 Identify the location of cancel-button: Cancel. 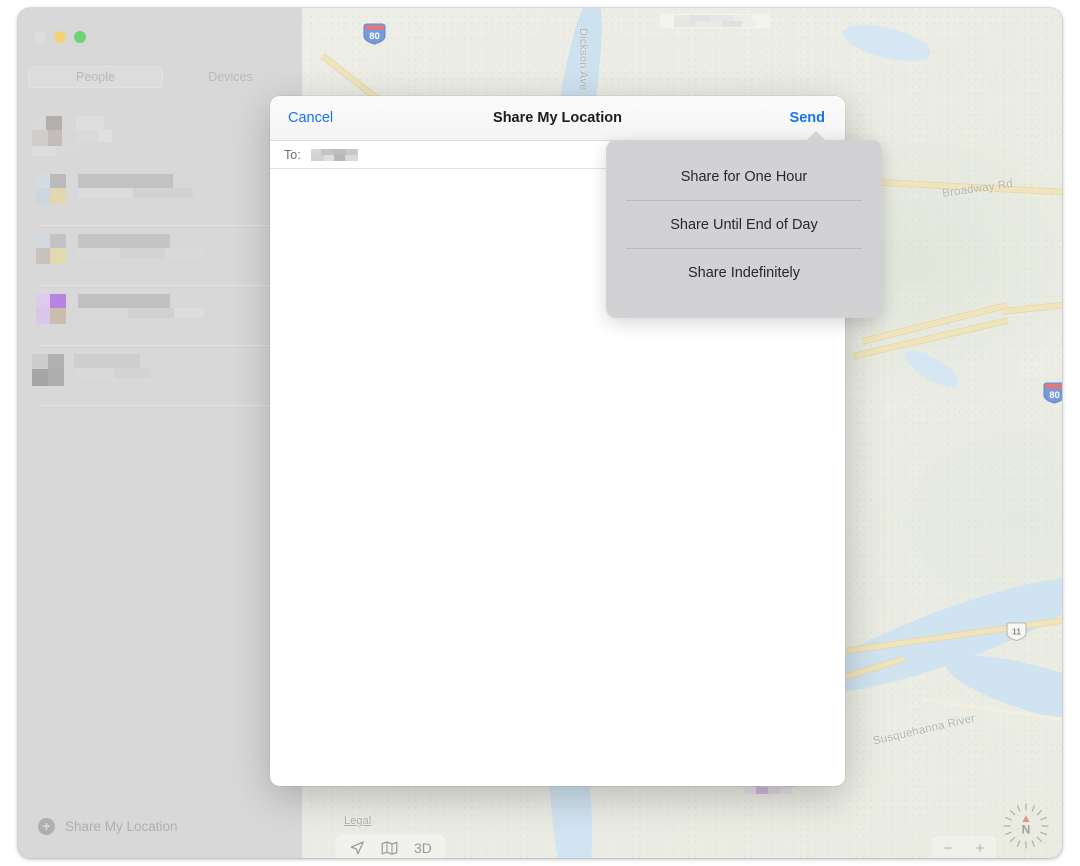
(310, 118).